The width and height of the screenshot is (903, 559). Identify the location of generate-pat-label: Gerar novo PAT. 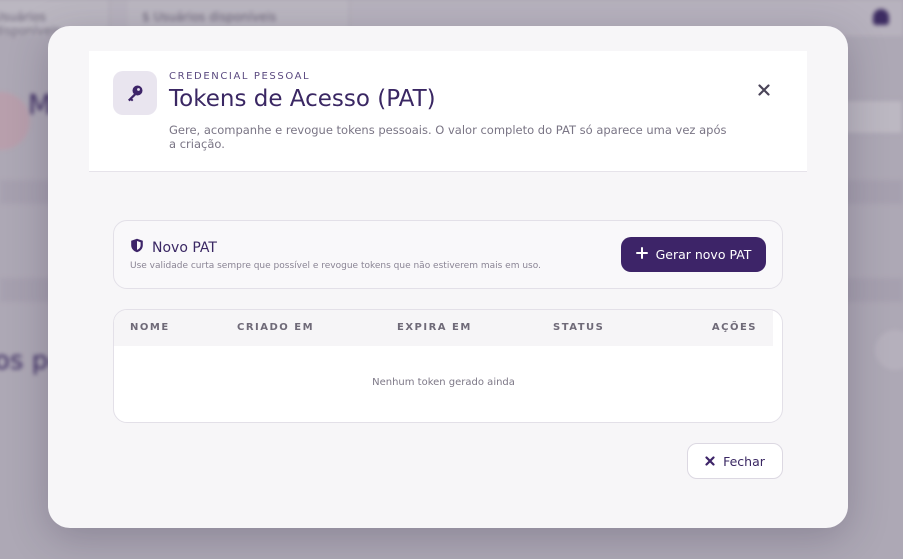
(703, 254).